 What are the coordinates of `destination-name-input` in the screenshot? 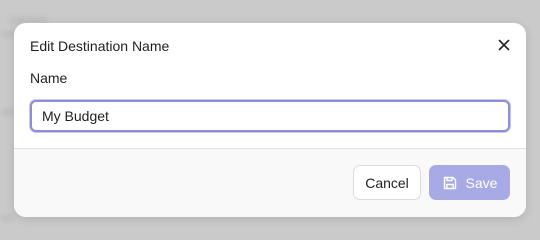 It's located at (270, 116).